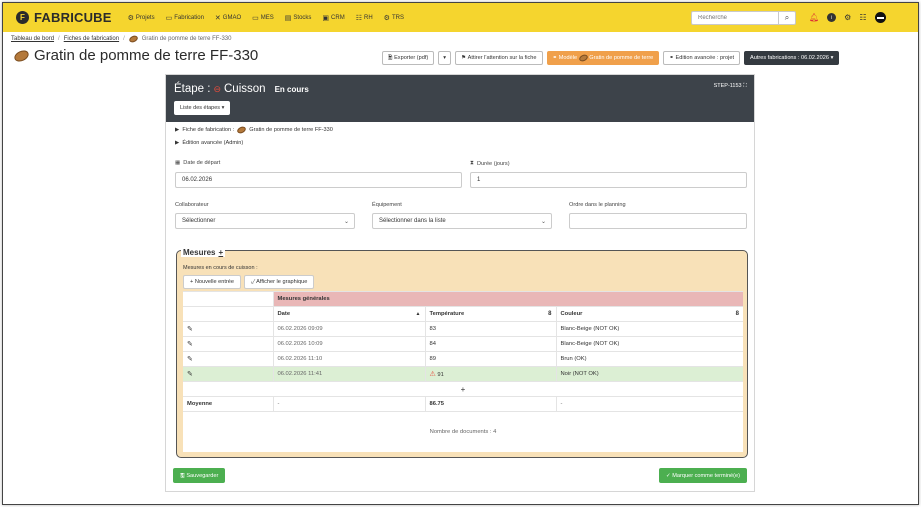 This screenshot has height=507, width=921. What do you see at coordinates (397, 17) in the screenshot?
I see `nav-label: TRS` at bounding box center [397, 17].